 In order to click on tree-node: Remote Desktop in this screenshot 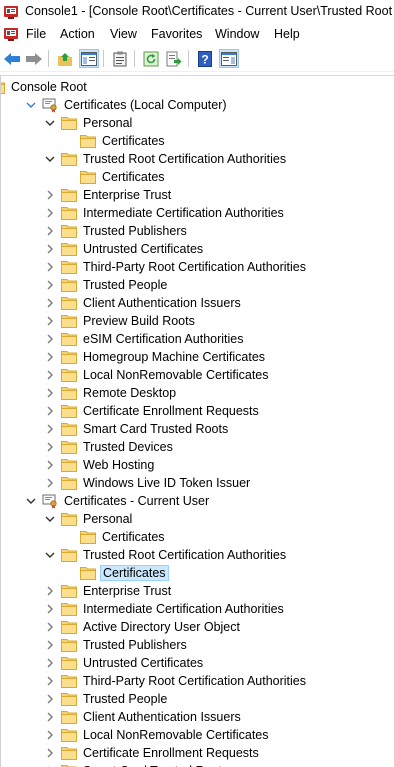, I will do `click(111, 393)`.